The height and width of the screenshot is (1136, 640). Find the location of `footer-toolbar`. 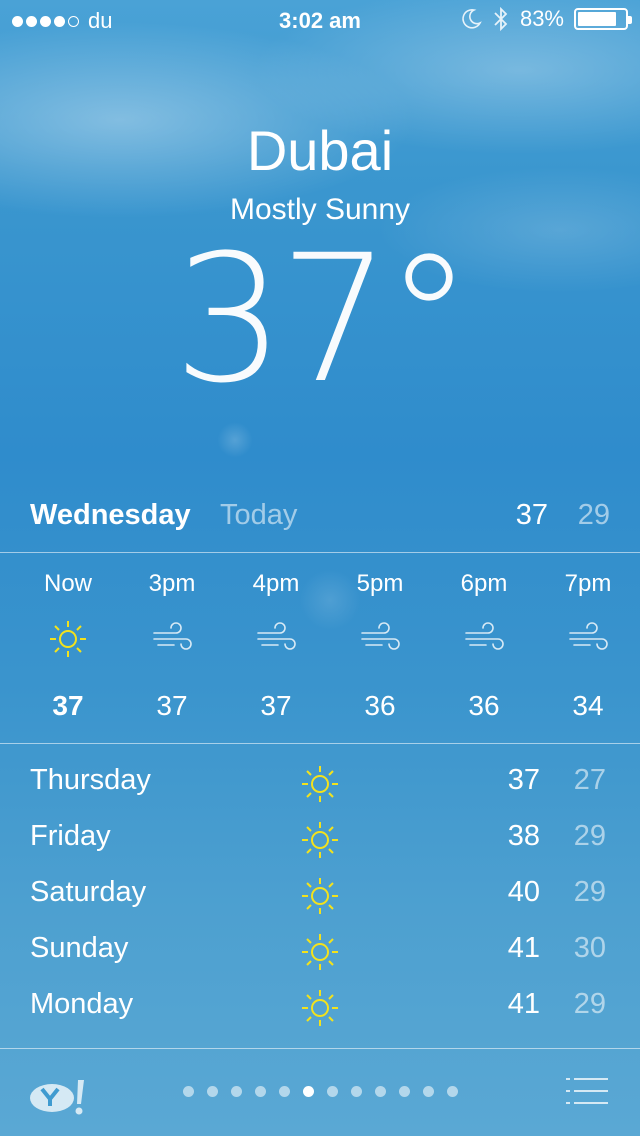

footer-toolbar is located at coordinates (320, 1093).